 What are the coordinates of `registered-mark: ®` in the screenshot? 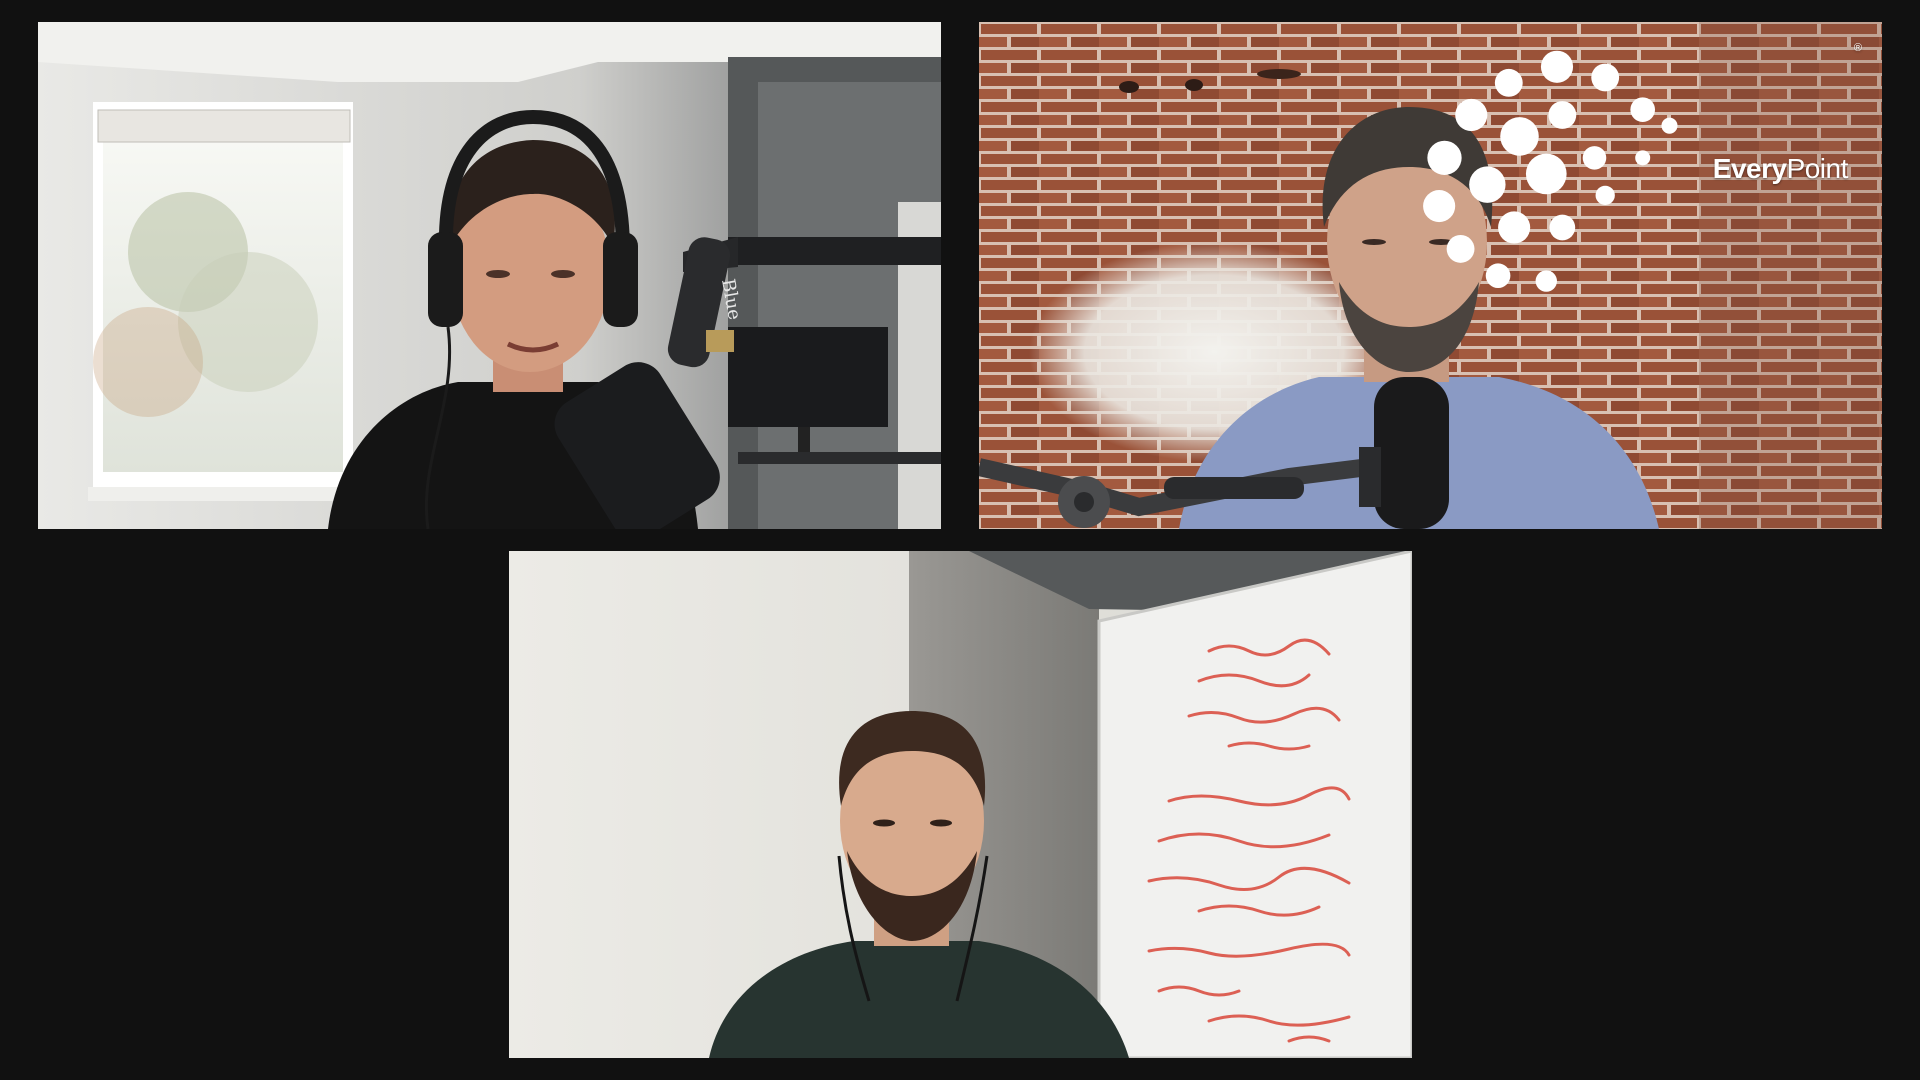 It's located at (1857, 48).